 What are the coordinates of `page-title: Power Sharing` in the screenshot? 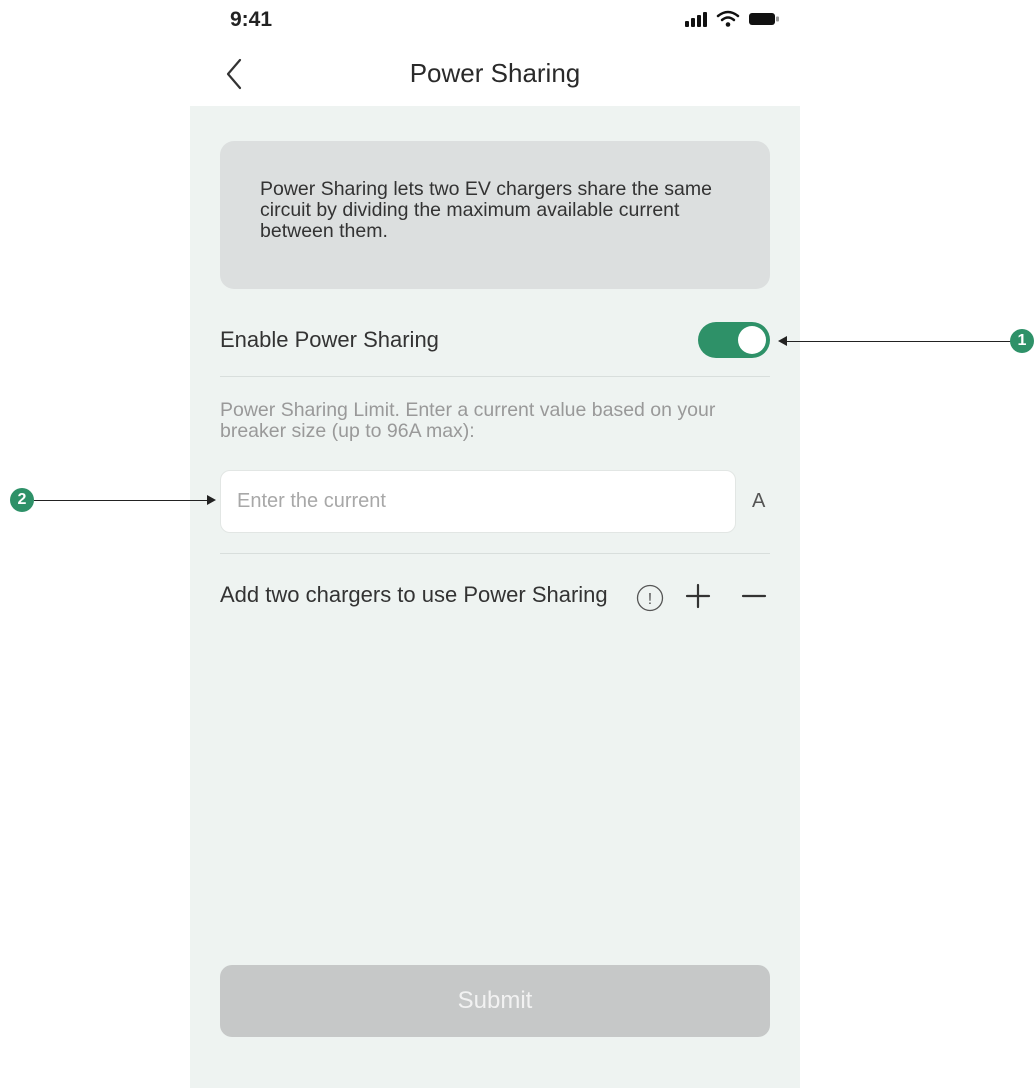 It's located at (495, 73).